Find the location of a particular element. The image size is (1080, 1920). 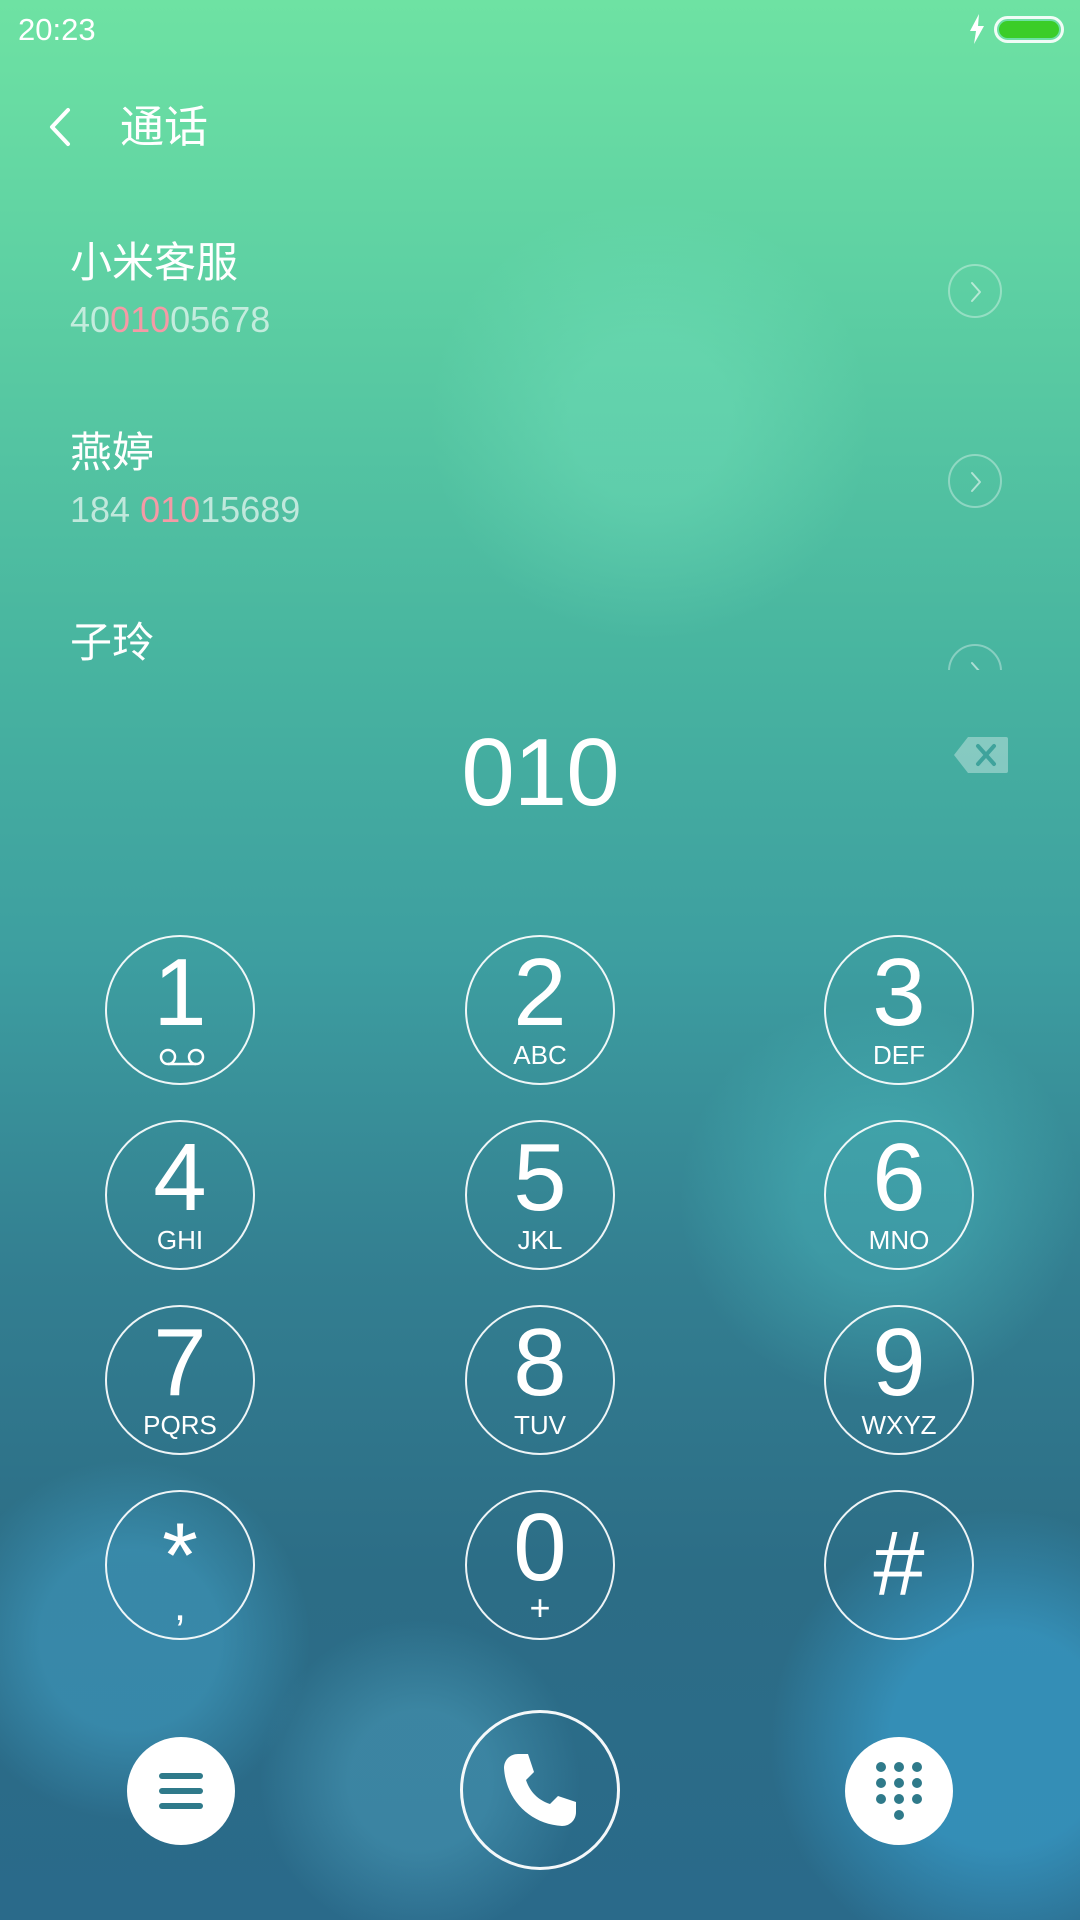

key-letters: DEF is located at coordinates (899, 1055).